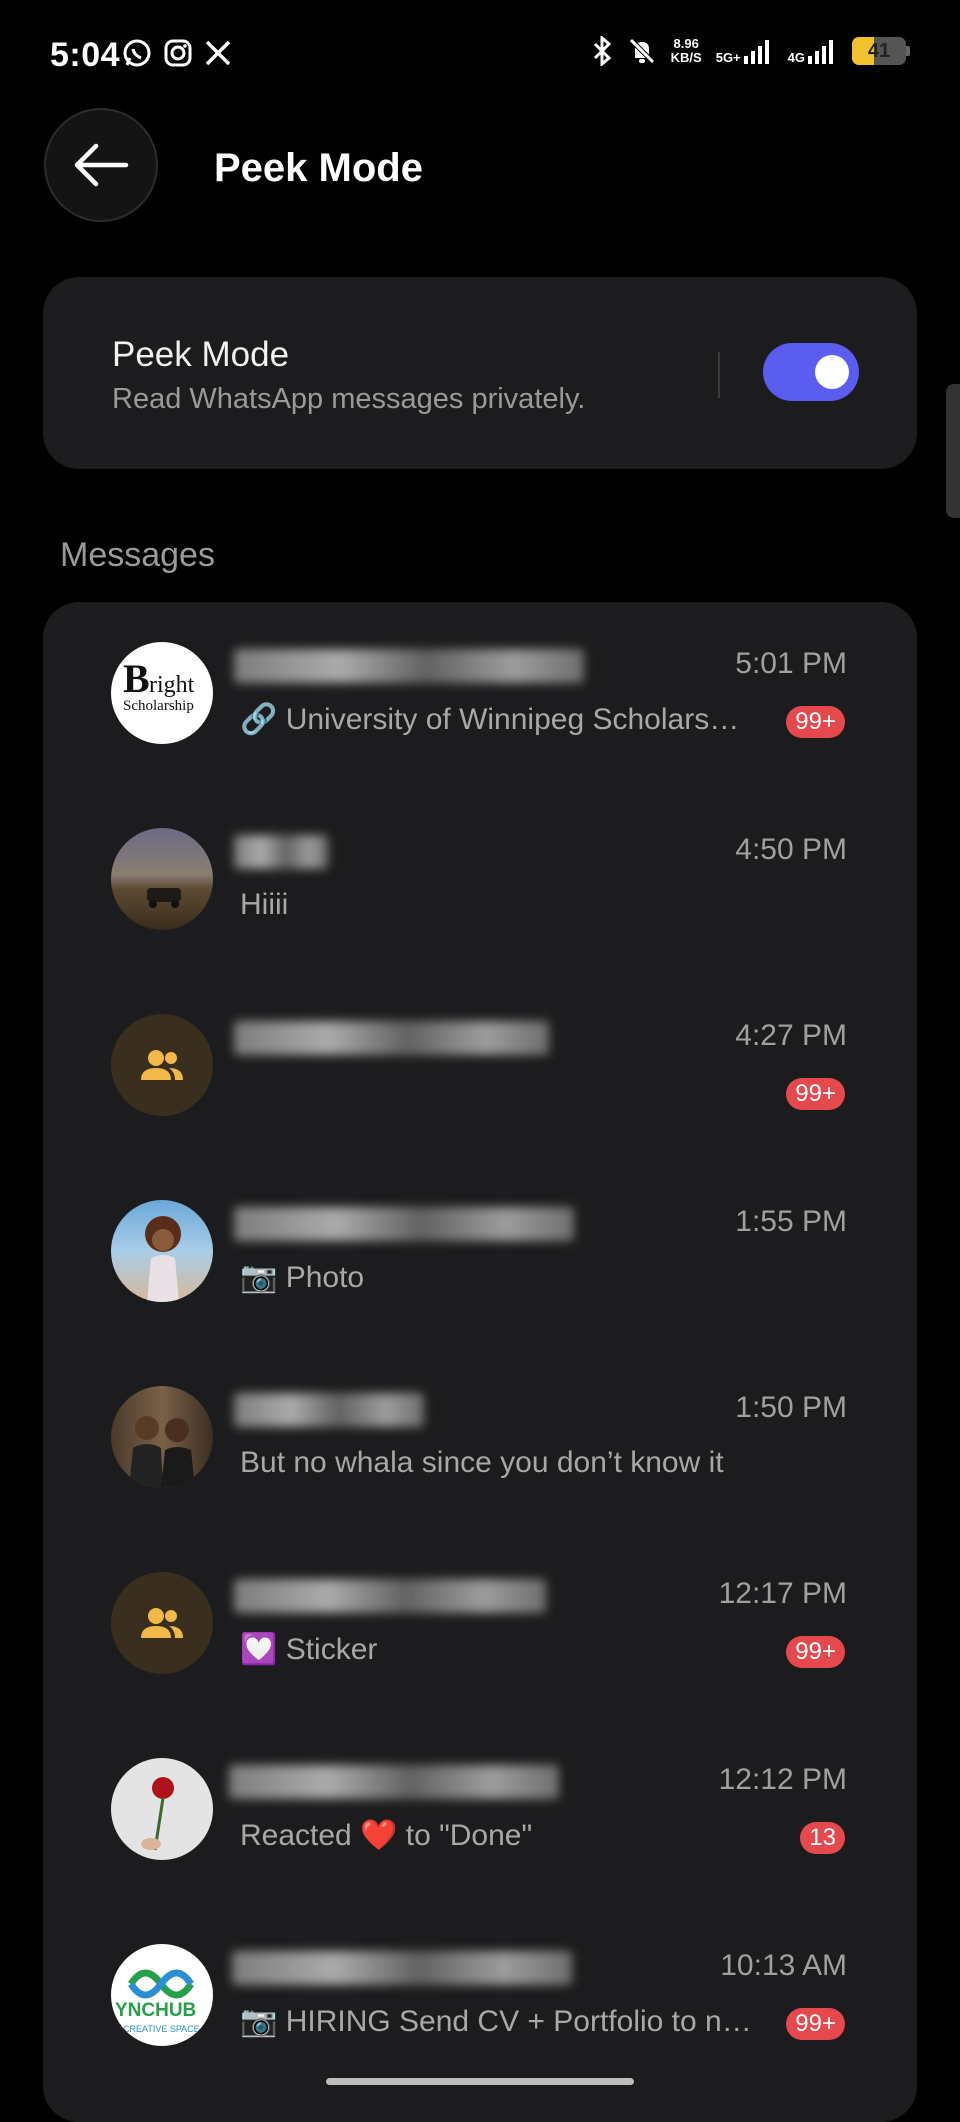  What do you see at coordinates (480, 1067) in the screenshot?
I see `list-item: 4:27 PM 99+` at bounding box center [480, 1067].